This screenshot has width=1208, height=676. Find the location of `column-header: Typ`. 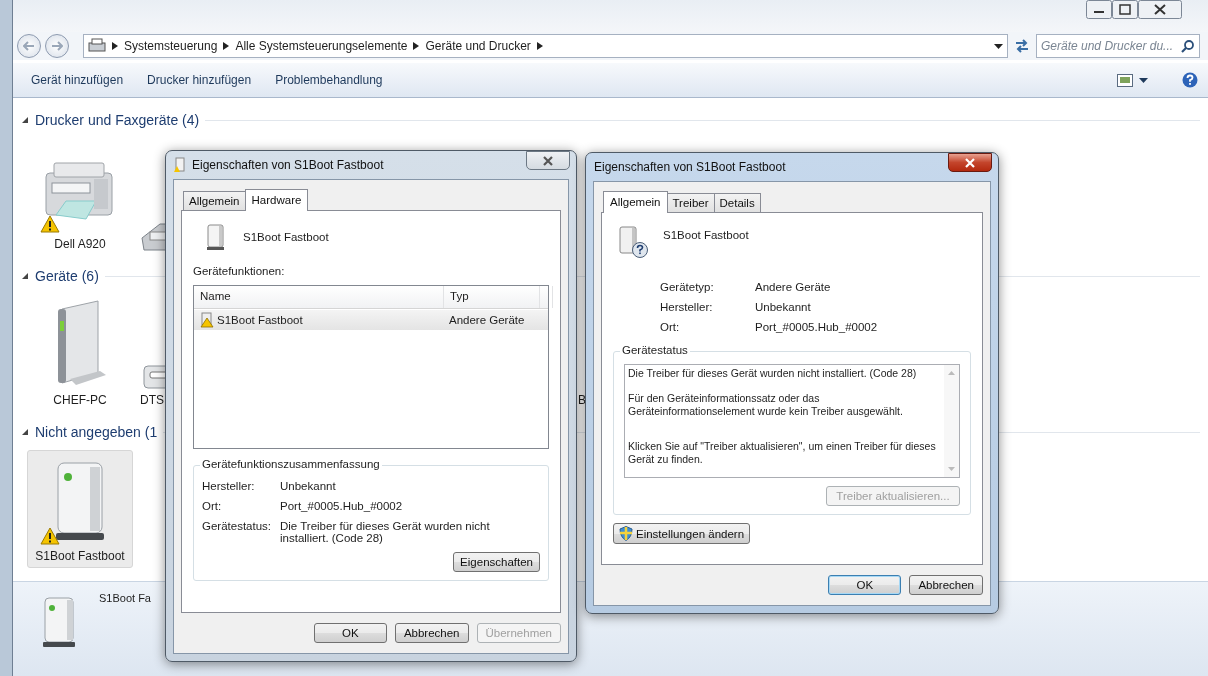

column-header: Typ is located at coordinates (492, 297).